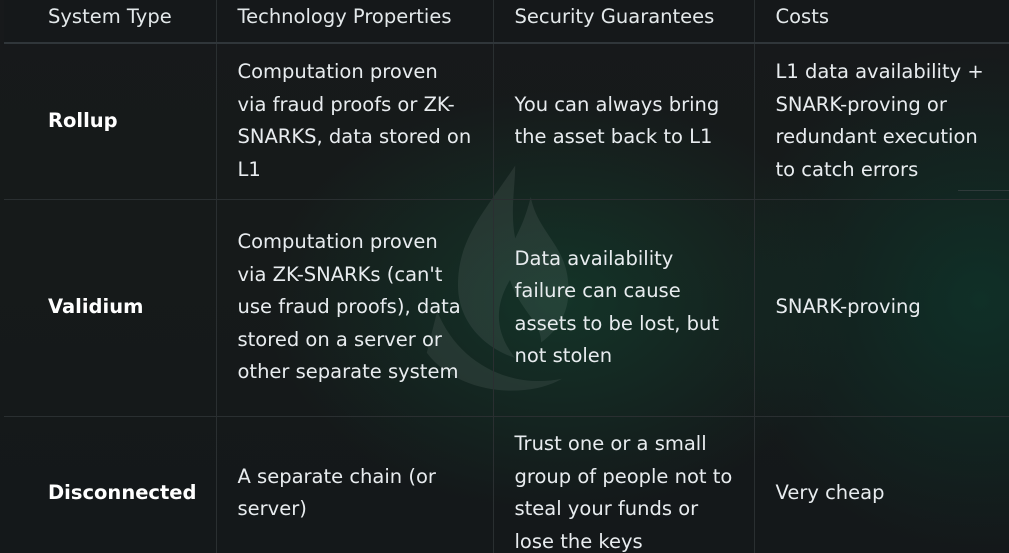  What do you see at coordinates (623, 21) in the screenshot?
I see `header-security-guarantees: Security Guarantees` at bounding box center [623, 21].